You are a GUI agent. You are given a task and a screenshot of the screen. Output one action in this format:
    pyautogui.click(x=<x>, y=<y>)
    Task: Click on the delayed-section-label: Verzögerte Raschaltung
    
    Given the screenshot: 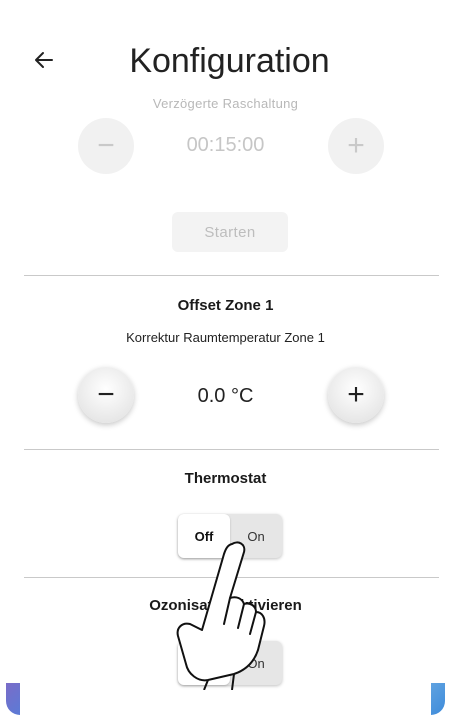 What is the action you would take?
    pyautogui.click(x=225, y=103)
    